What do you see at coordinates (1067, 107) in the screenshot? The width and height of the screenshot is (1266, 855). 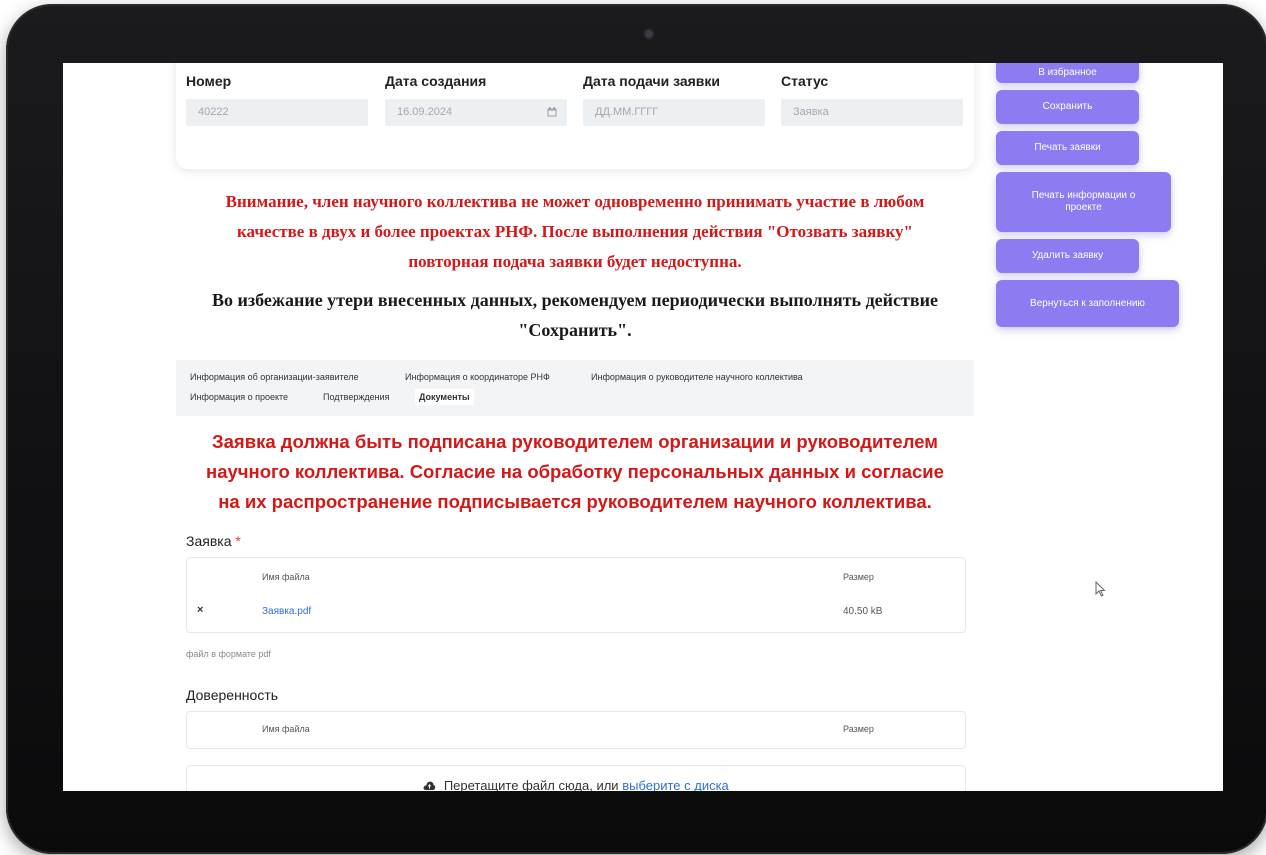 I see `save-button: Сохранить` at bounding box center [1067, 107].